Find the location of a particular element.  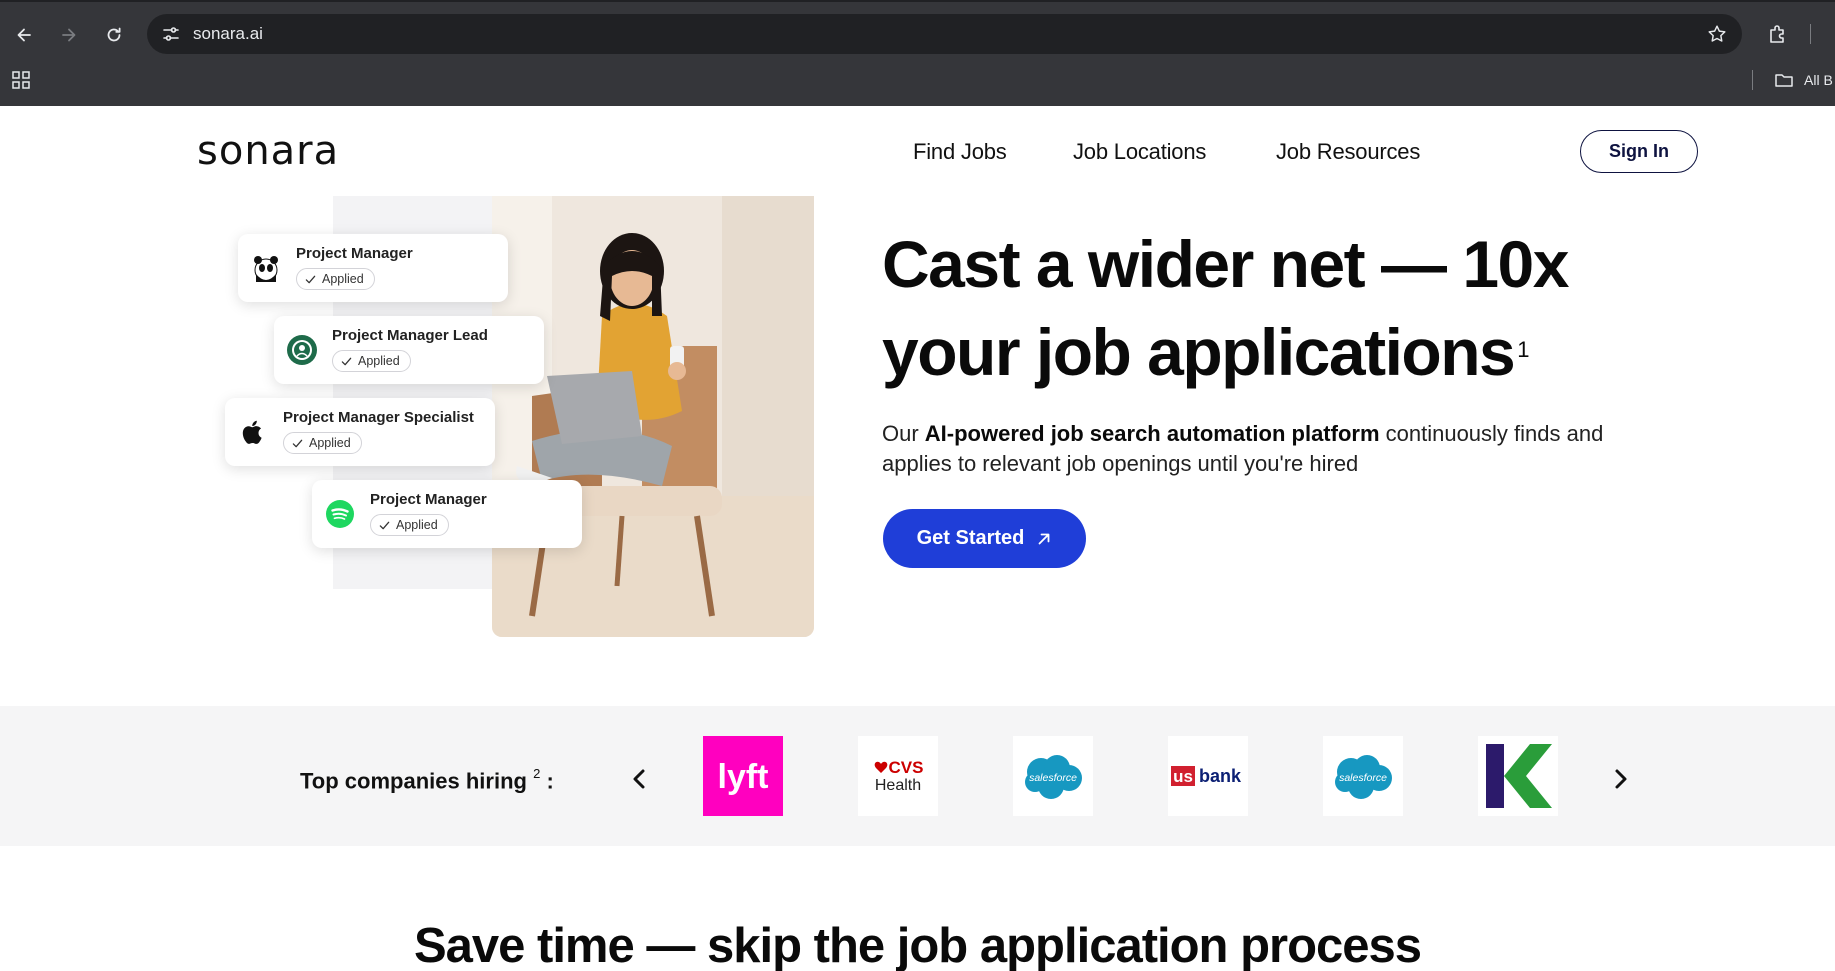

reload-icon is located at coordinates (114, 34).